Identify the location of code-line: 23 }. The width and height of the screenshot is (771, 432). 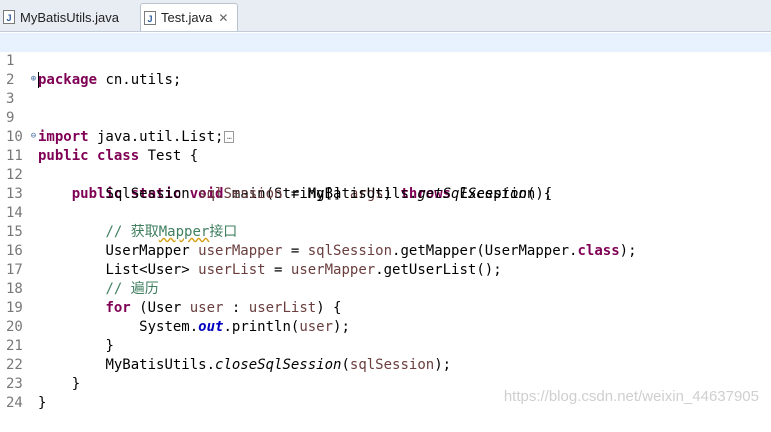
(26, 393).